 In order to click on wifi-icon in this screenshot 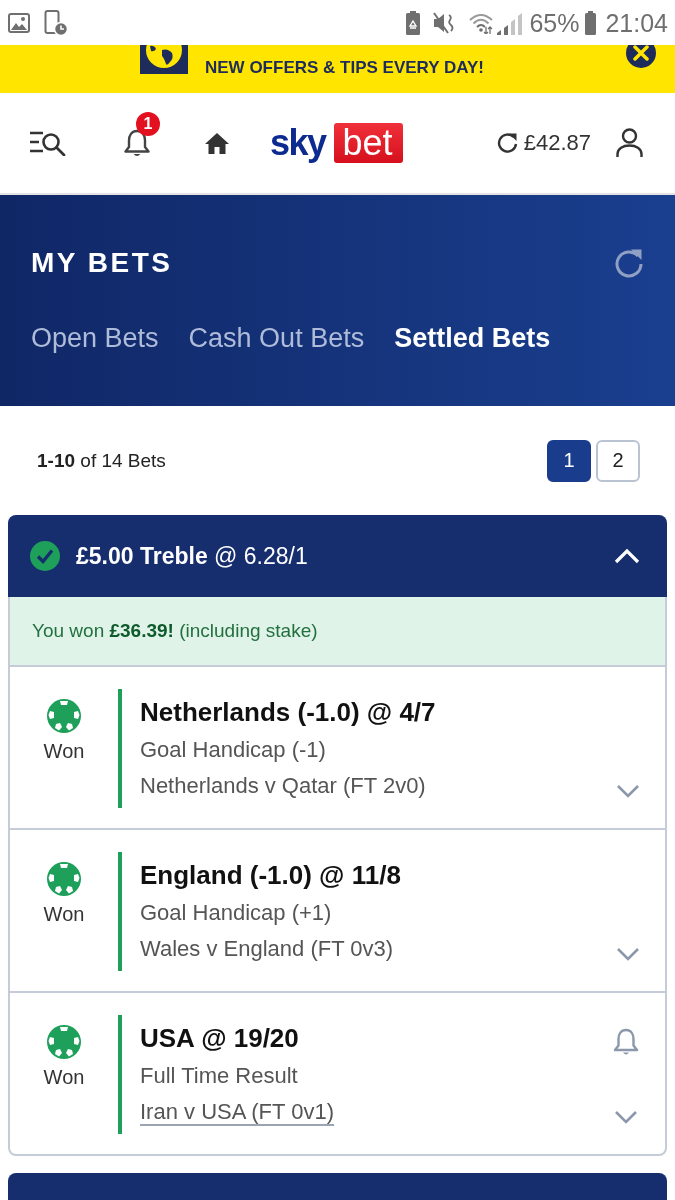, I will do `click(481, 22)`.